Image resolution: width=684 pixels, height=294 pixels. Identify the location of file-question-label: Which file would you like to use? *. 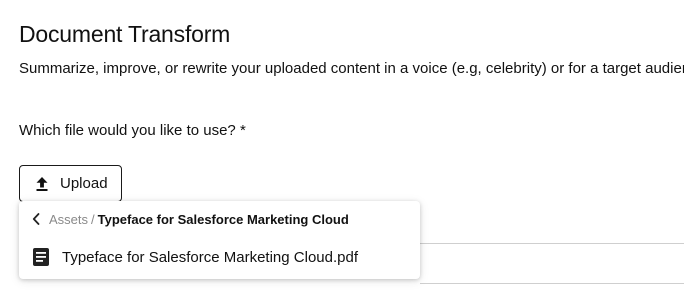
(132, 130).